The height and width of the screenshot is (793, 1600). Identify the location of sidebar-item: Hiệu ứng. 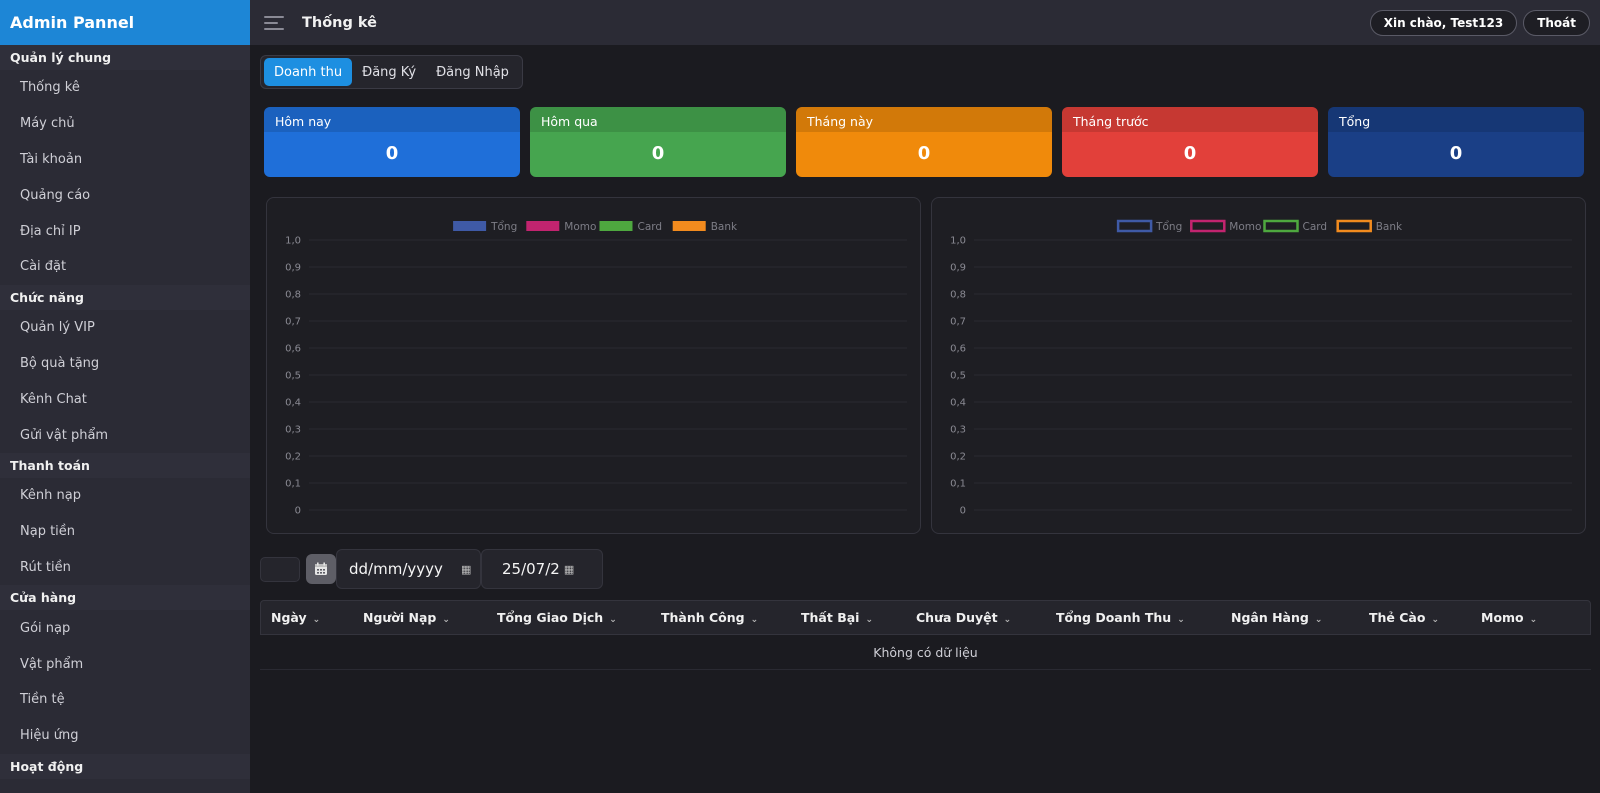
(125, 736).